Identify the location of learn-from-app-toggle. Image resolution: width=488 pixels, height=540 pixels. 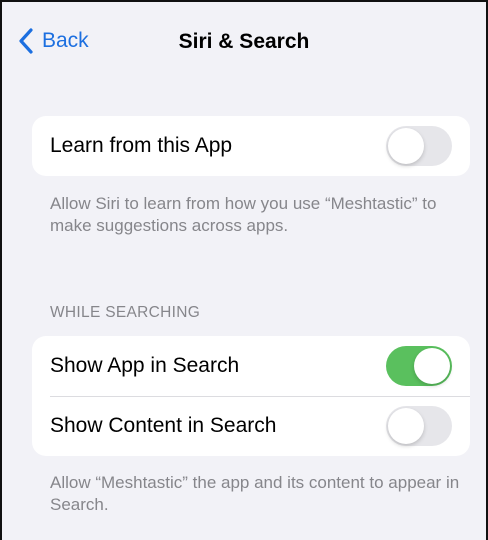
(419, 146).